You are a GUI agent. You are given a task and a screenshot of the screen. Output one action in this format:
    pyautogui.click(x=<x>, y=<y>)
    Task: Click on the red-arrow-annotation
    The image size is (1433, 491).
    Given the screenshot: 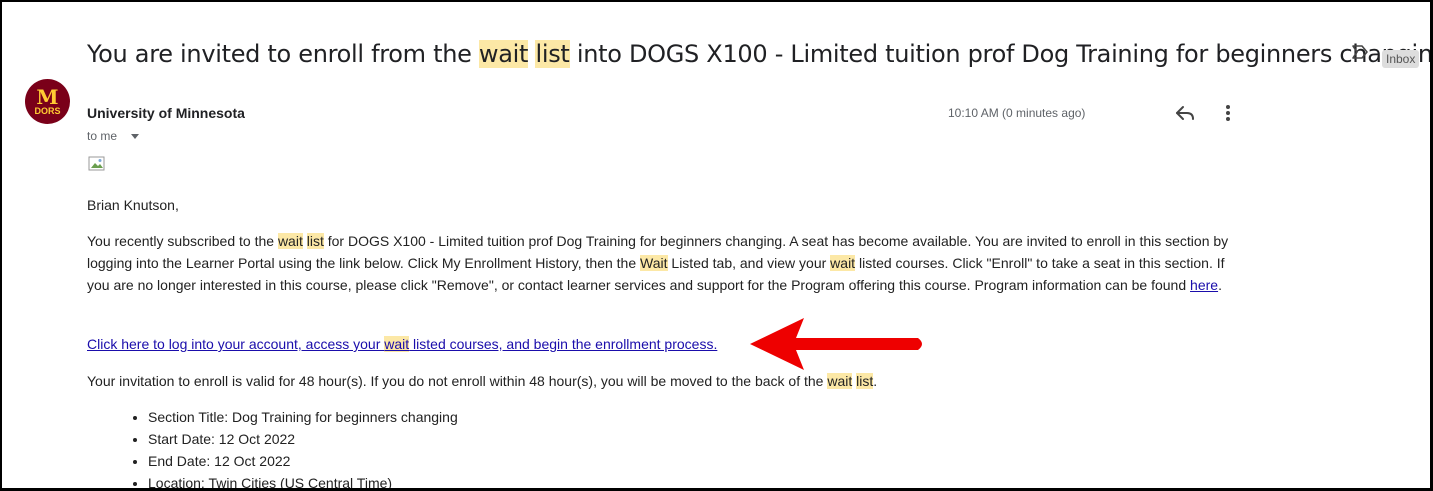 What is the action you would take?
    pyautogui.click(x=836, y=344)
    